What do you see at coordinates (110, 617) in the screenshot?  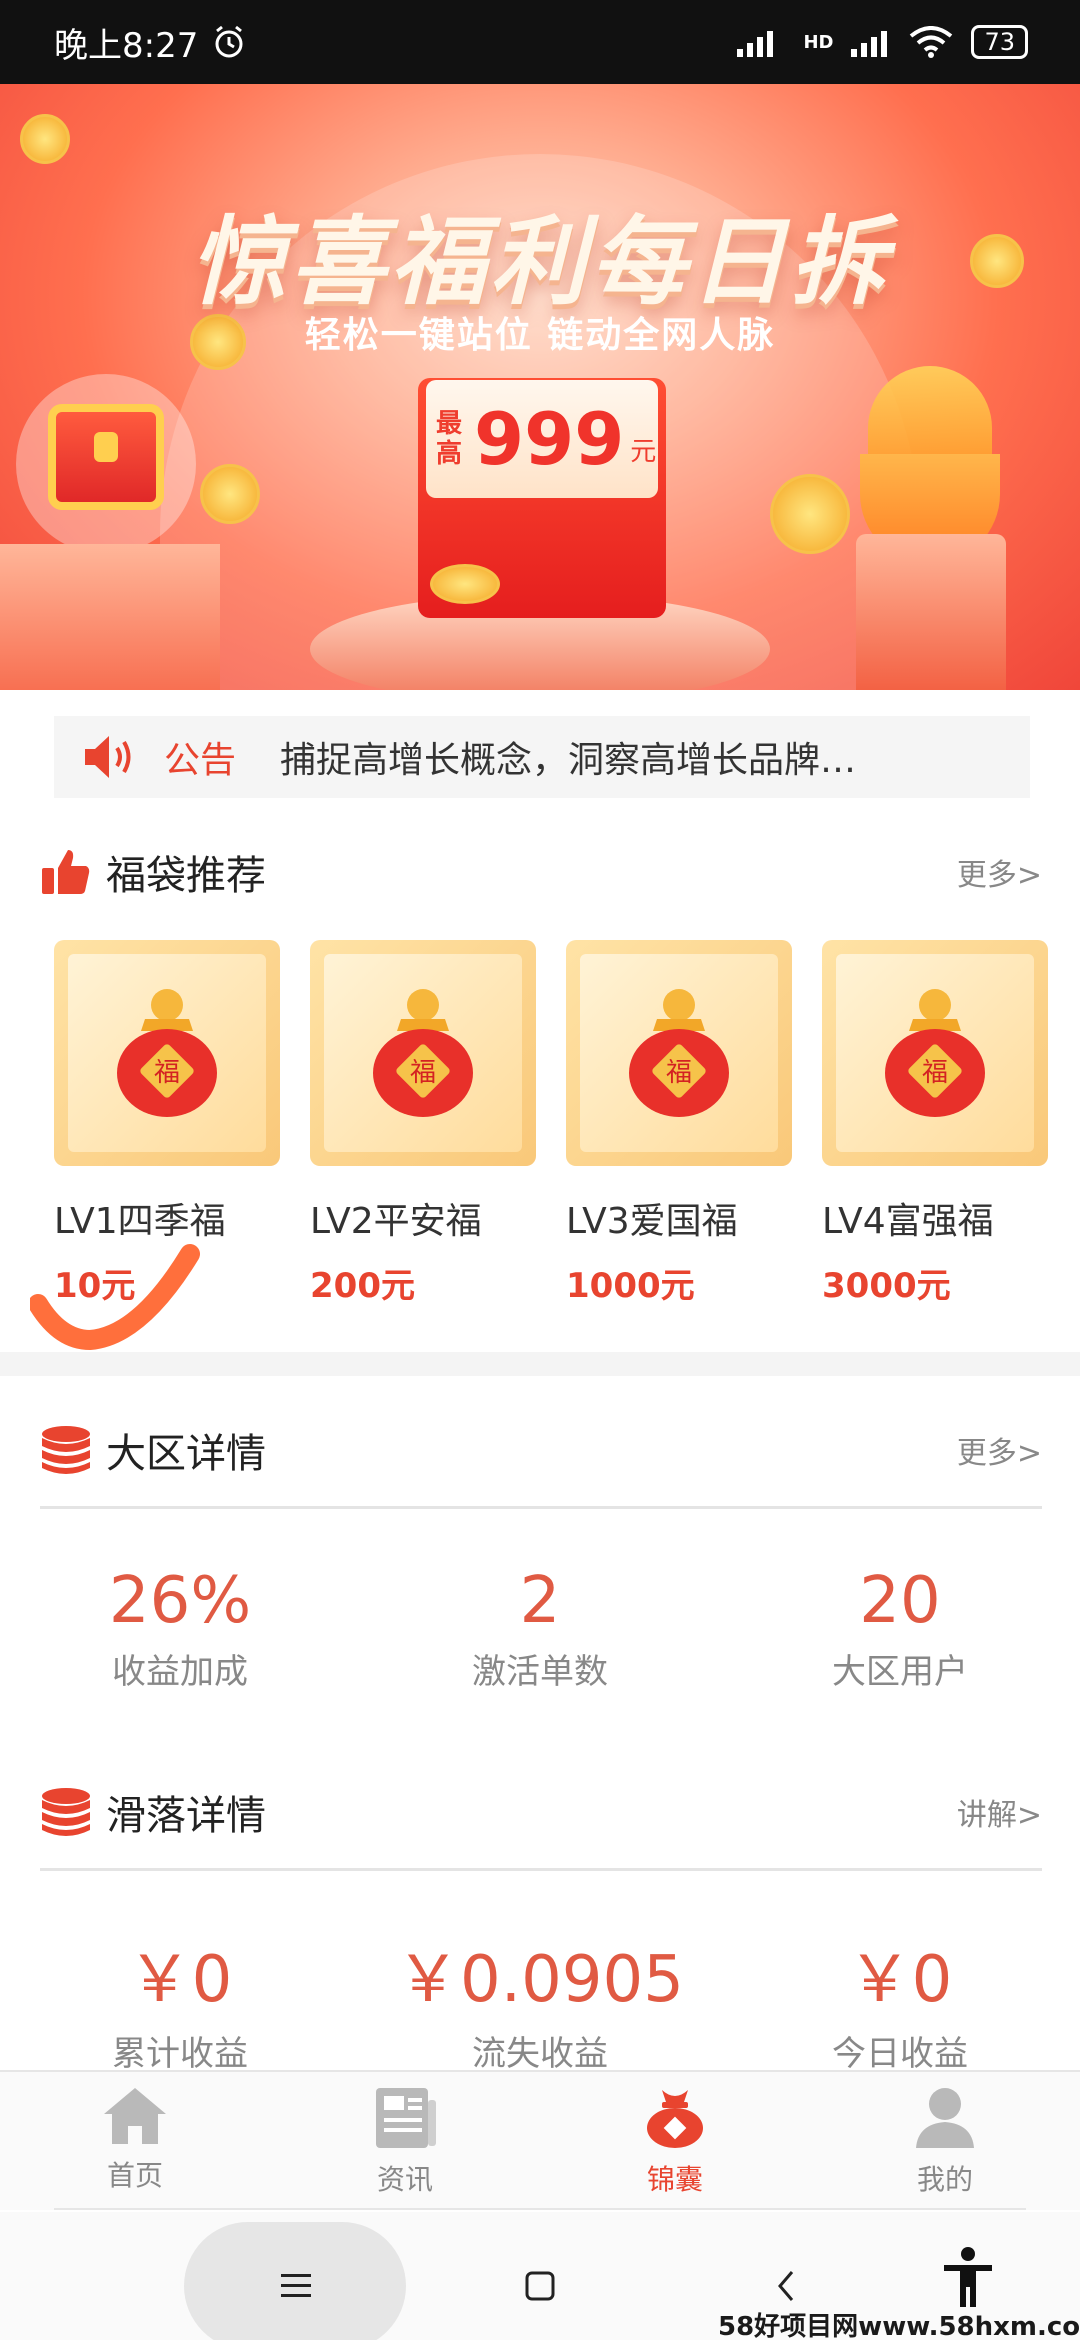 I see `decor-box-left` at bounding box center [110, 617].